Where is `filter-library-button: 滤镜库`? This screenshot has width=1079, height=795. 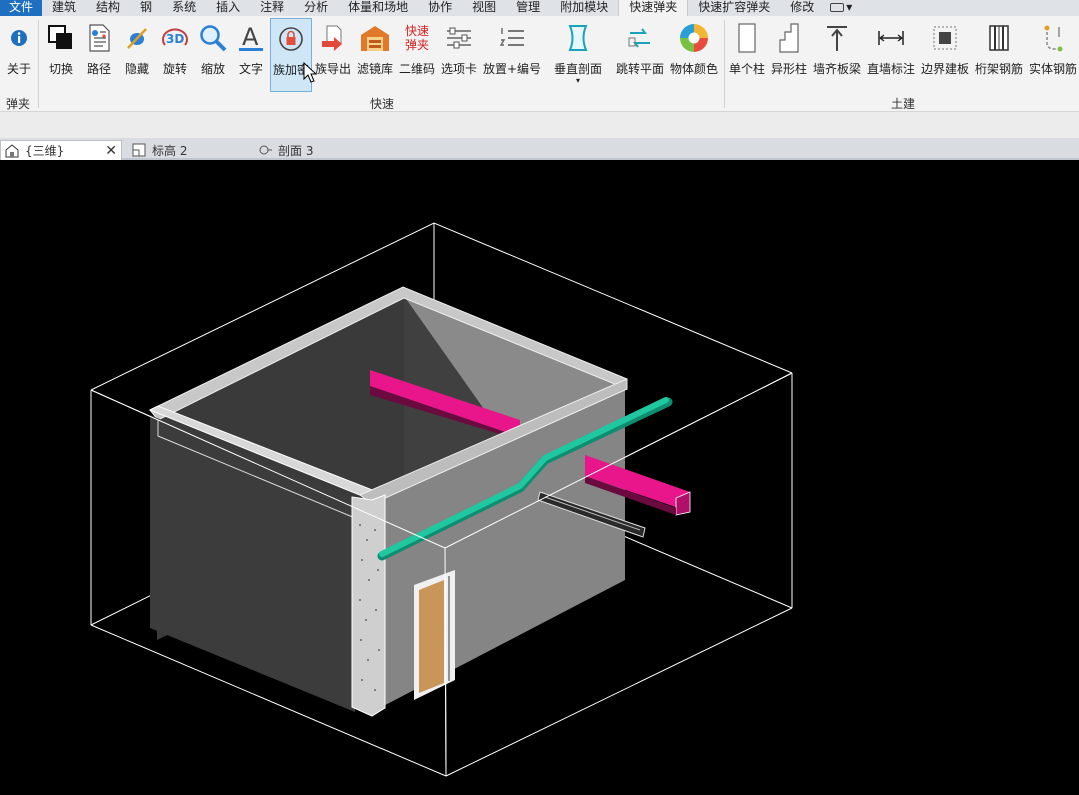
filter-library-button: 滤镜库 is located at coordinates (375, 54).